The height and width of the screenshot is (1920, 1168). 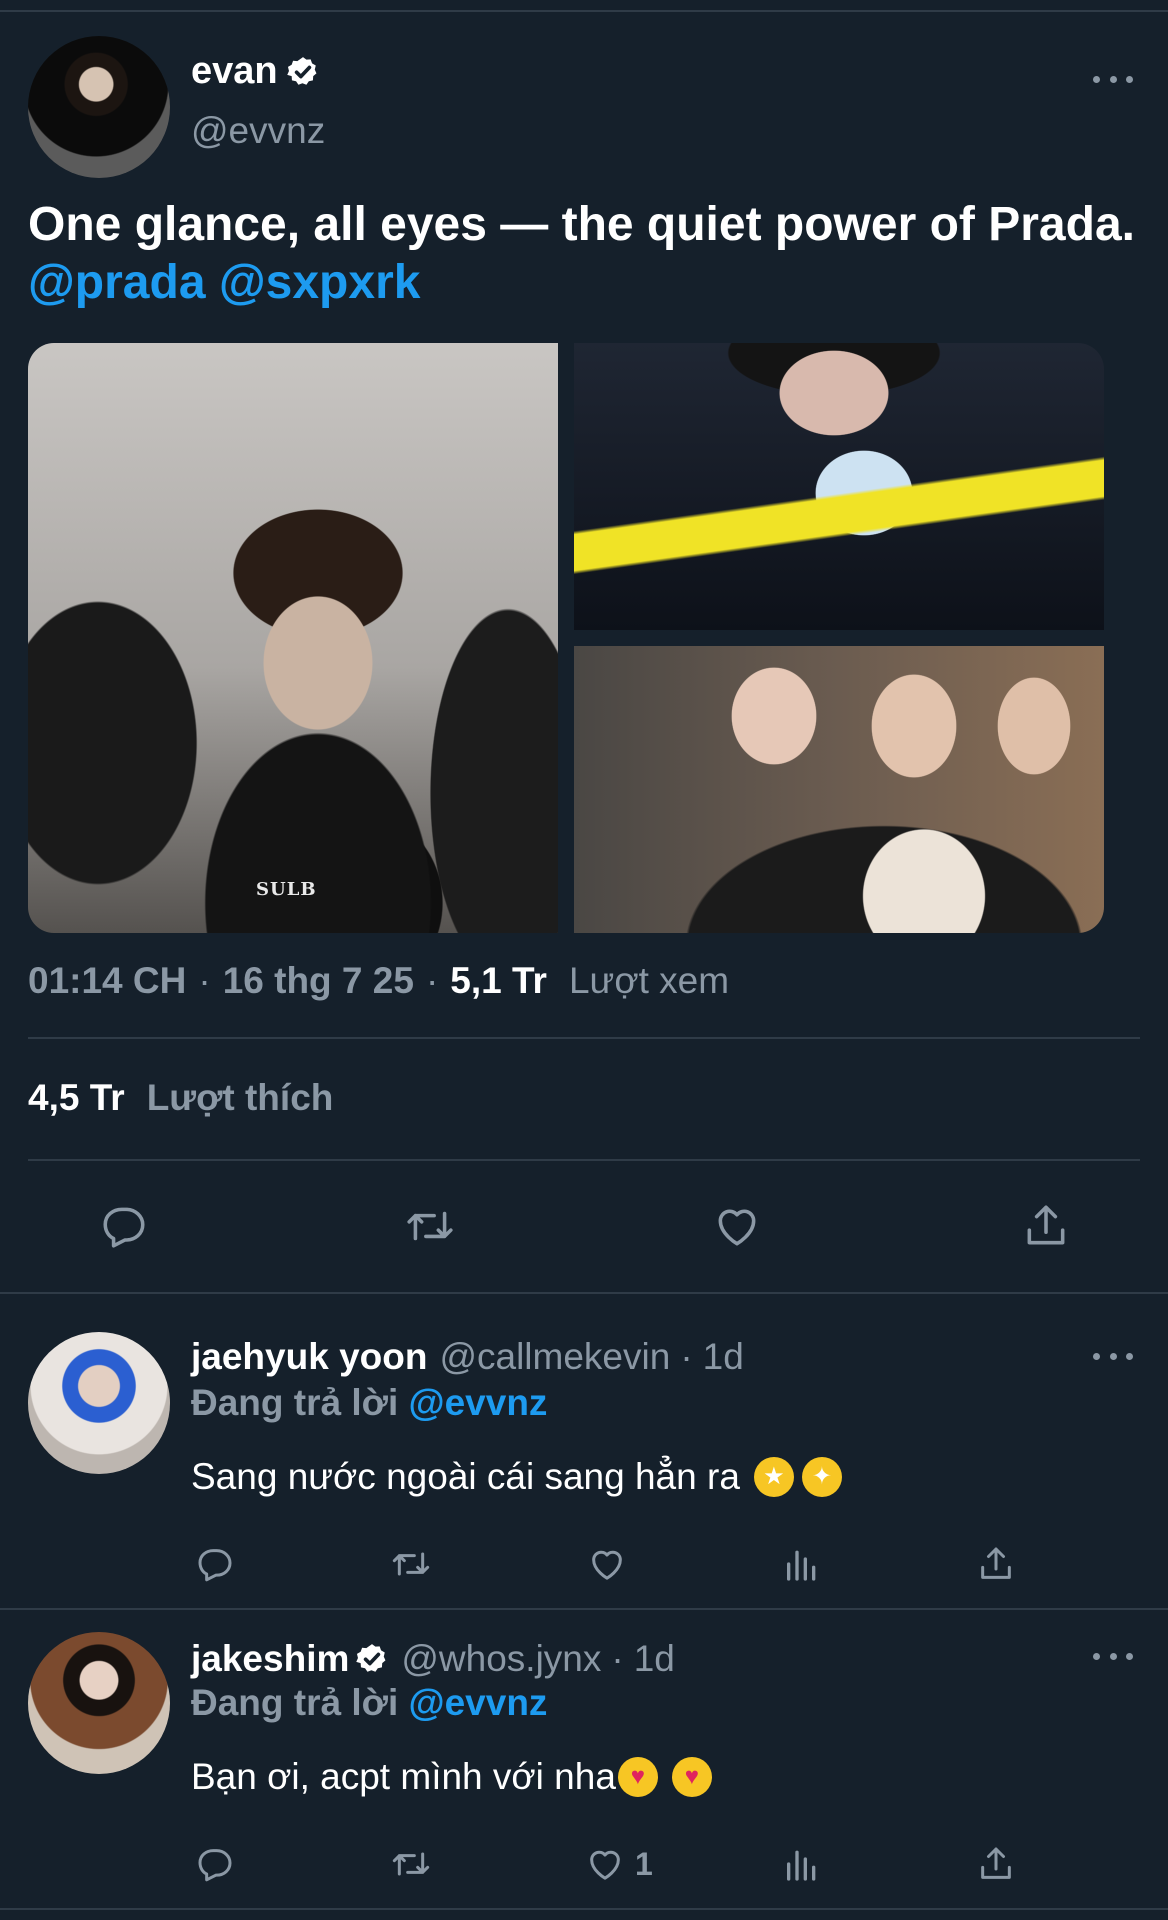 I want to click on likes-row: 4,5 Tr Lượt thích, so click(x=180, y=1098).